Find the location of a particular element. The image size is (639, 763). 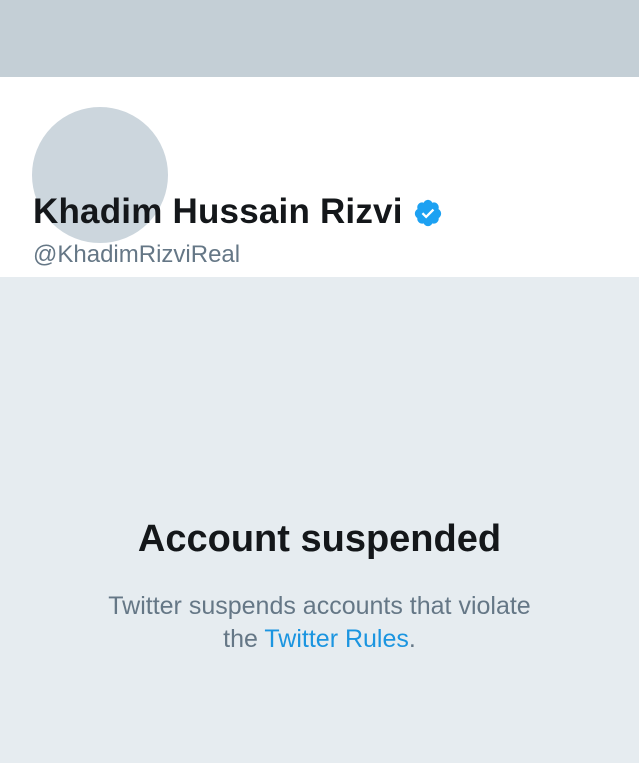

suspended-title: Account suspended is located at coordinates (319, 539).